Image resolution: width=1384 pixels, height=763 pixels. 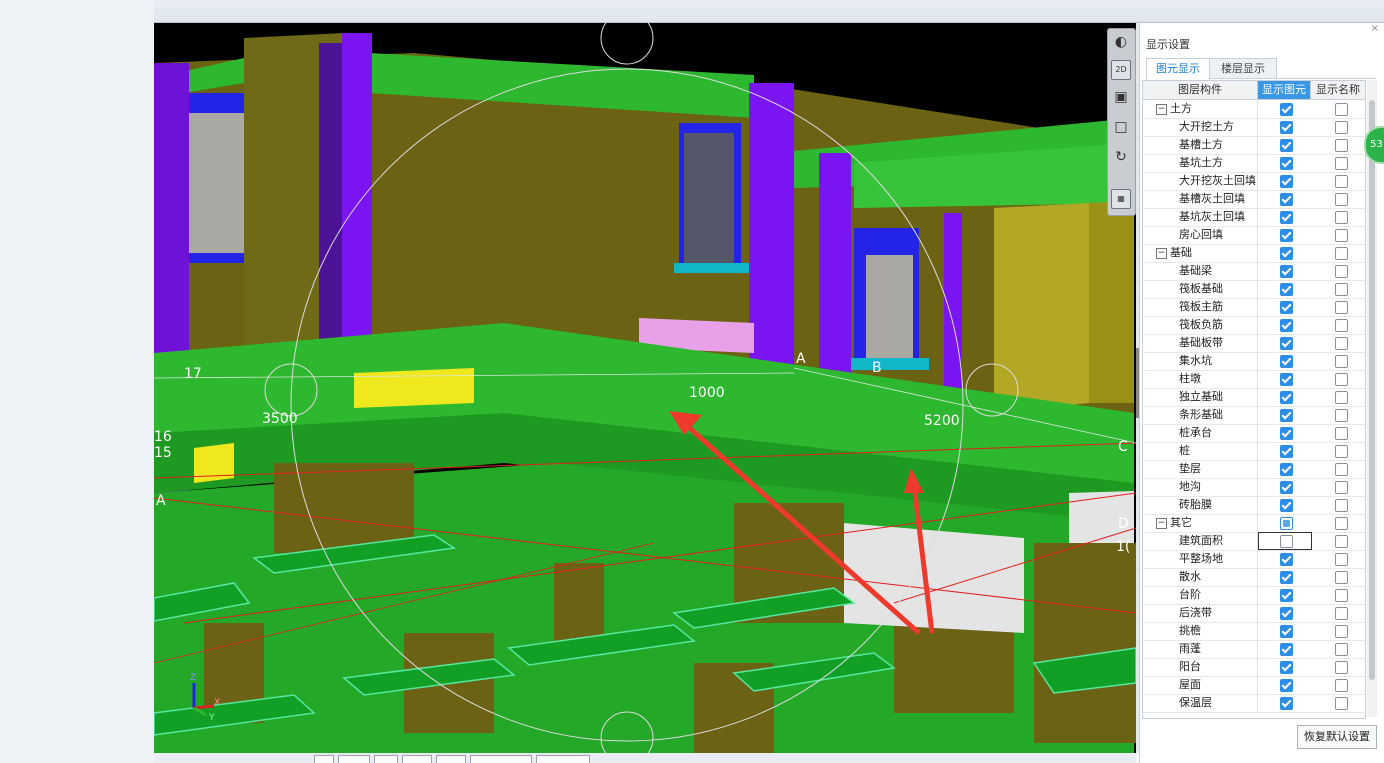 What do you see at coordinates (1121, 157) in the screenshot?
I see `rotate-icon: ↻` at bounding box center [1121, 157].